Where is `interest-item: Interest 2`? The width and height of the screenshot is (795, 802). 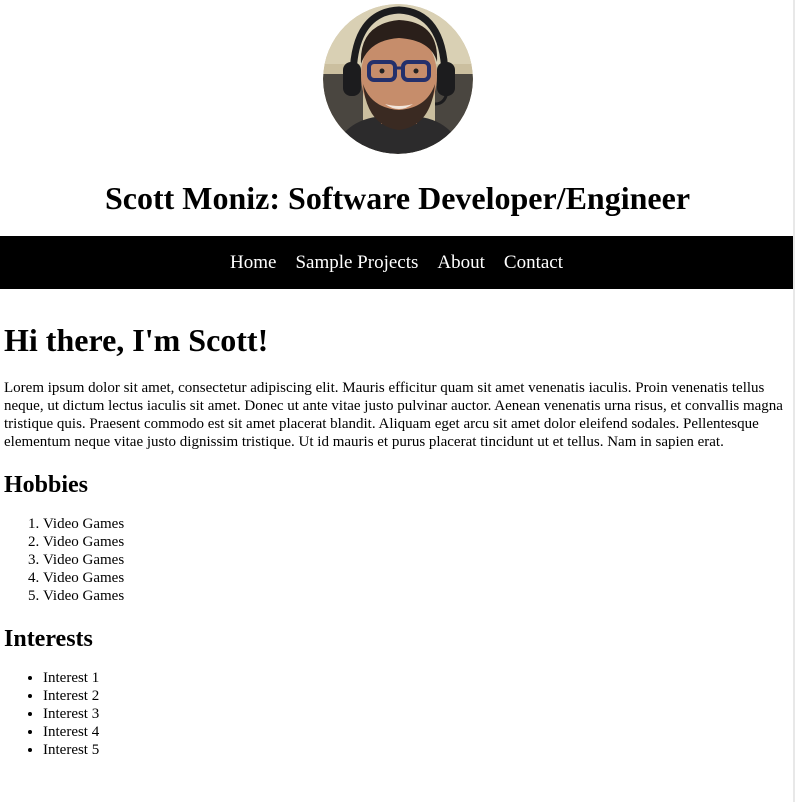 interest-item: Interest 2 is located at coordinates (415, 696).